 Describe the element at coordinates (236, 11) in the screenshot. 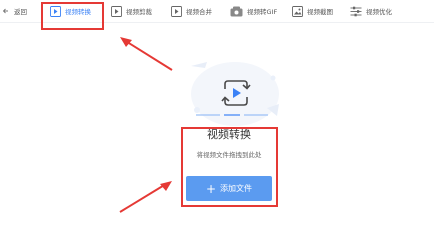

I see `gif-icon` at that location.